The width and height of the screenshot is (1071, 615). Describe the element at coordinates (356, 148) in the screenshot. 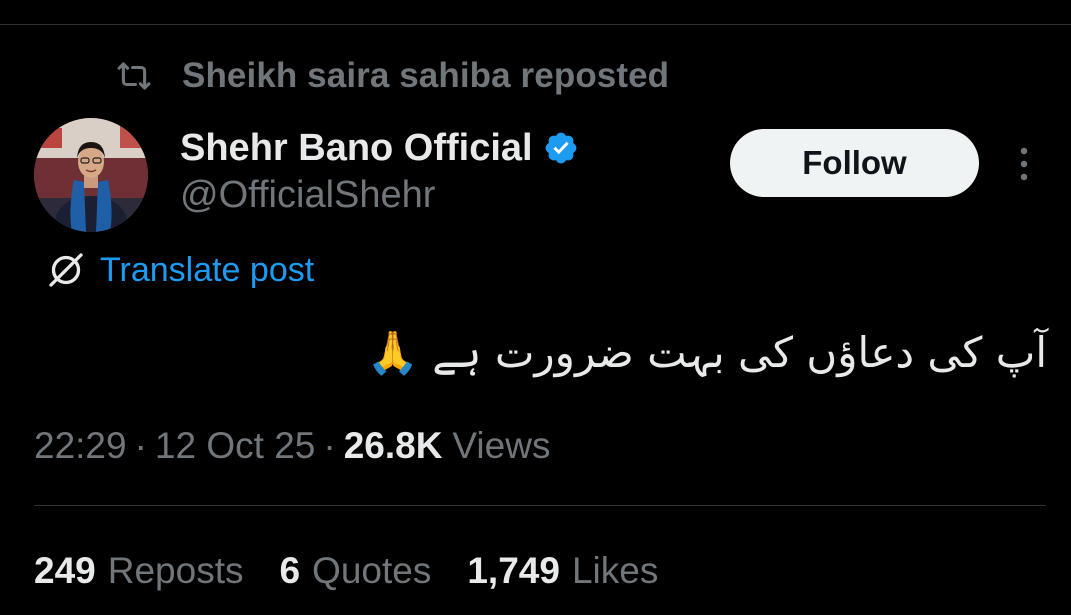

I see `display-name: Shehr Bano Official` at that location.